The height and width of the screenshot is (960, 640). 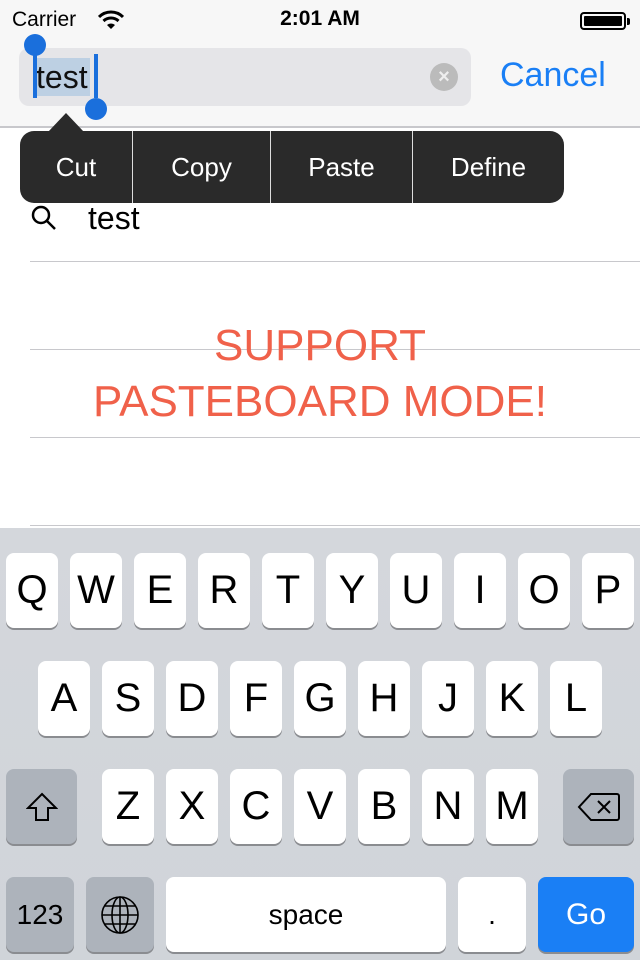 What do you see at coordinates (114, 218) in the screenshot?
I see `search-result-item: test` at bounding box center [114, 218].